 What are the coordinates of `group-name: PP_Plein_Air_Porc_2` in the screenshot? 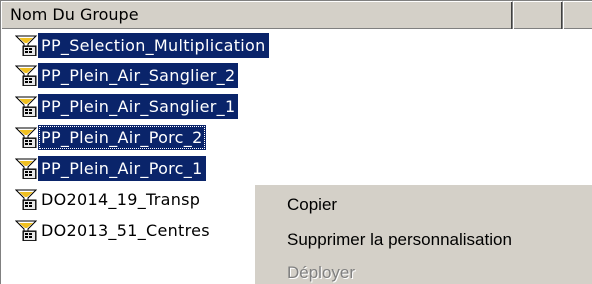 It's located at (122, 137).